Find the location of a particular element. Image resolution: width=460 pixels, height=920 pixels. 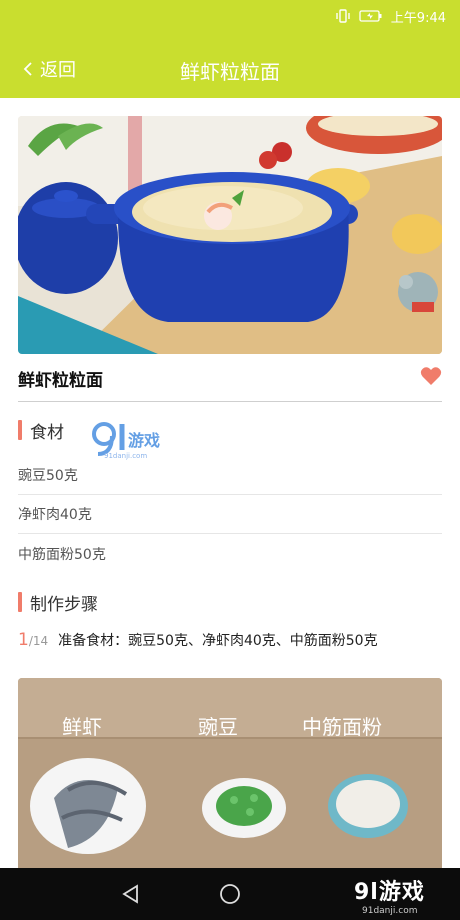

status-bar: 上午9:44 is located at coordinates (390, 16).